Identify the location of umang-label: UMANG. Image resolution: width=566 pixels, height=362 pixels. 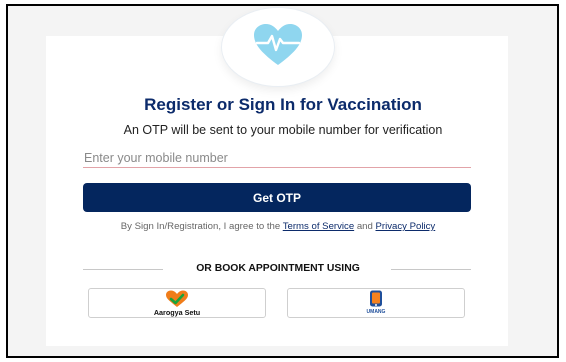
(376, 312).